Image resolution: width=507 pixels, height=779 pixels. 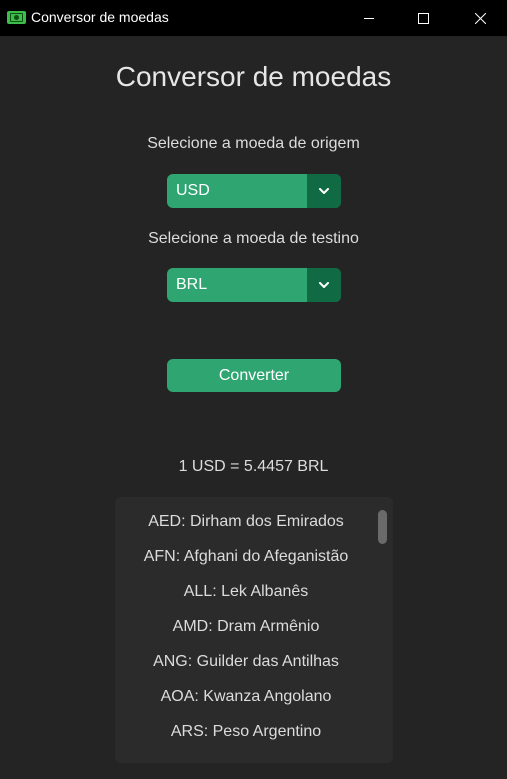 I want to click on maximize-icon, so click(x=423, y=18).